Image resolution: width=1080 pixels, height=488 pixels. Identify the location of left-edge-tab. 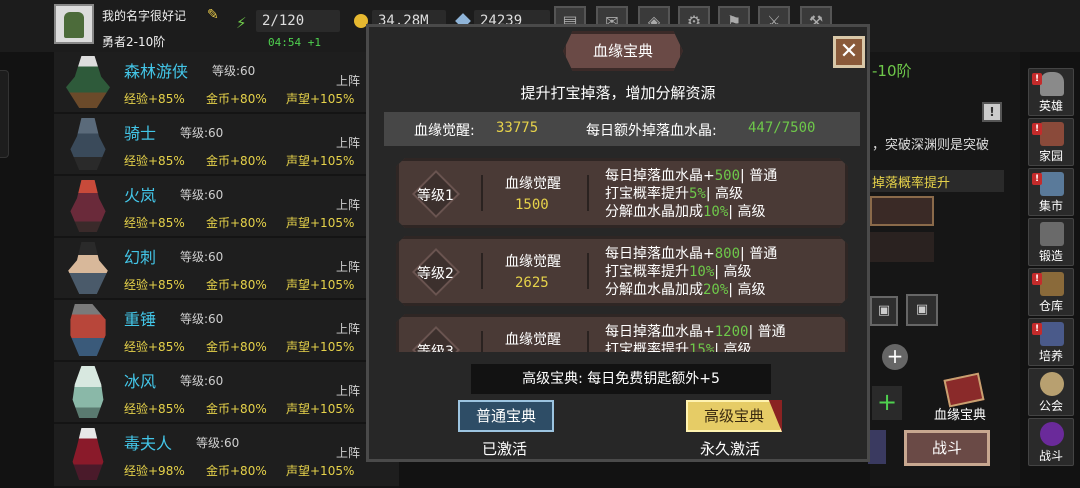
(4, 114).